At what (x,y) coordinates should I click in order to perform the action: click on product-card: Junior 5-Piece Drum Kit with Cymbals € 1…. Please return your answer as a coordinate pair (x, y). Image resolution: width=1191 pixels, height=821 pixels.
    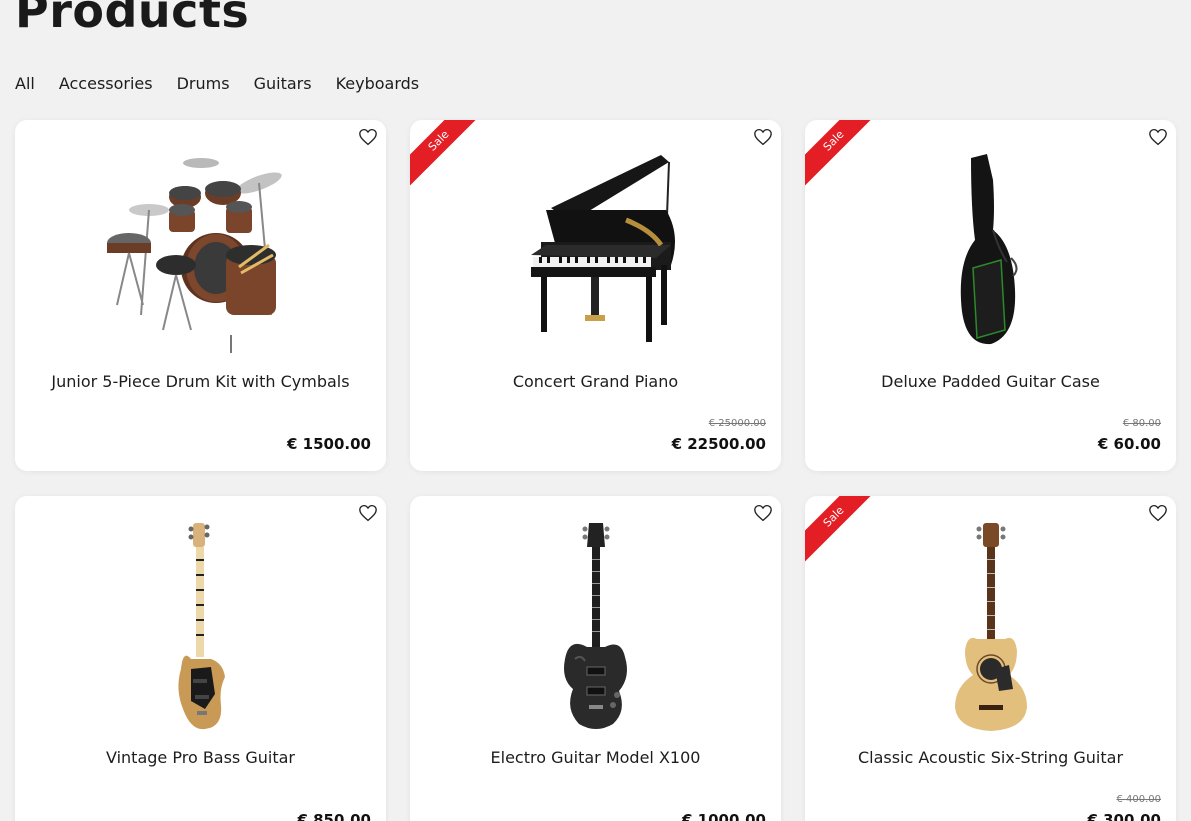
    Looking at the image, I should click on (200, 295).